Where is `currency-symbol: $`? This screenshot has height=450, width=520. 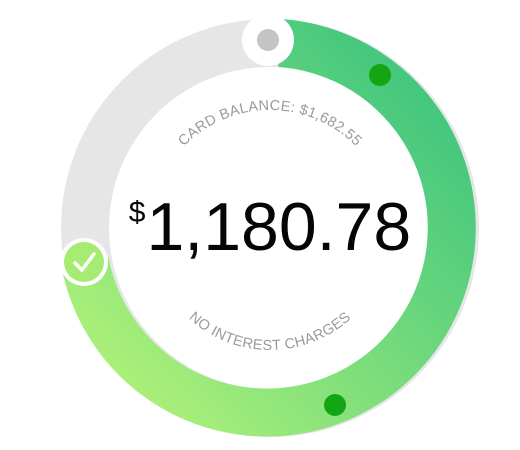 currency-symbol: $ is located at coordinates (137, 212).